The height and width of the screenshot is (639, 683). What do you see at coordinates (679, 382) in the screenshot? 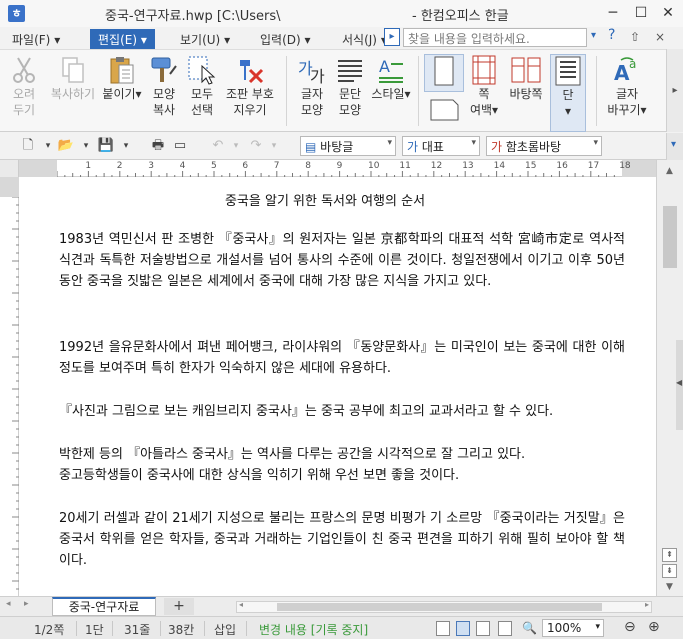
I see `side-arrow-icon: ◀` at bounding box center [679, 382].